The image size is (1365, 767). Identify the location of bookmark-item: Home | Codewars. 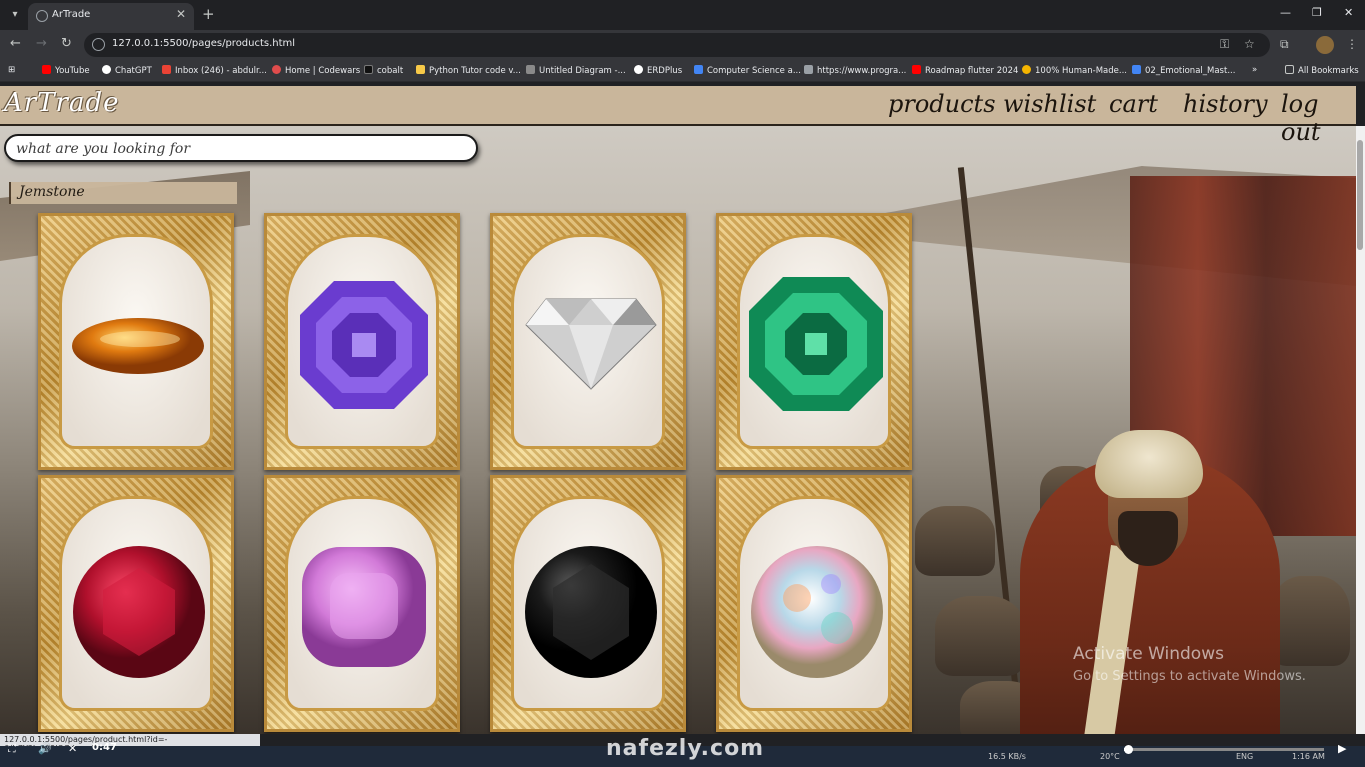
(316, 70).